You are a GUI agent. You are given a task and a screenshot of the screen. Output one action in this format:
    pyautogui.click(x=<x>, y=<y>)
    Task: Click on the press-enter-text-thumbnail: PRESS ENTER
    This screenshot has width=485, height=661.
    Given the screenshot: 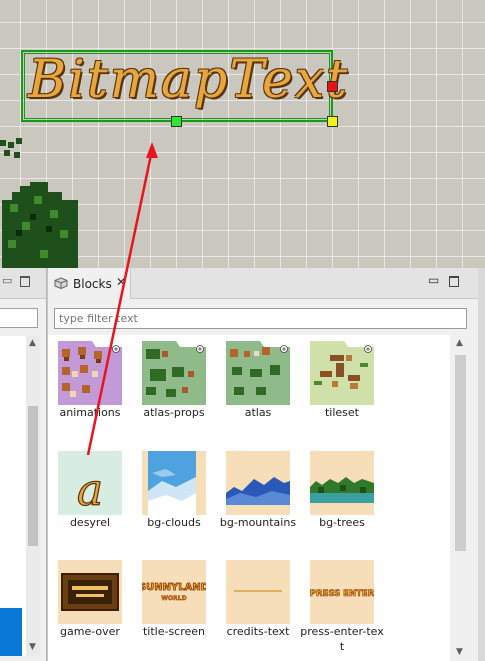 What is the action you would take?
    pyautogui.click(x=342, y=592)
    